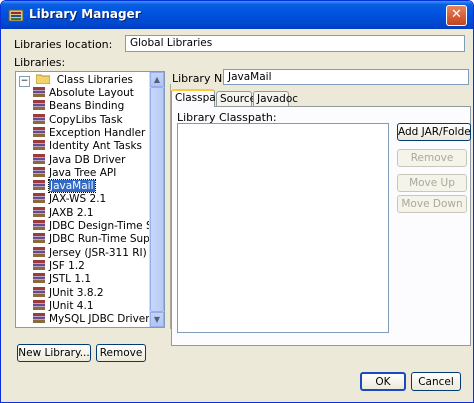 The height and width of the screenshot is (403, 474). I want to click on tree-item: JUnit 3.8.2, so click(68, 293).